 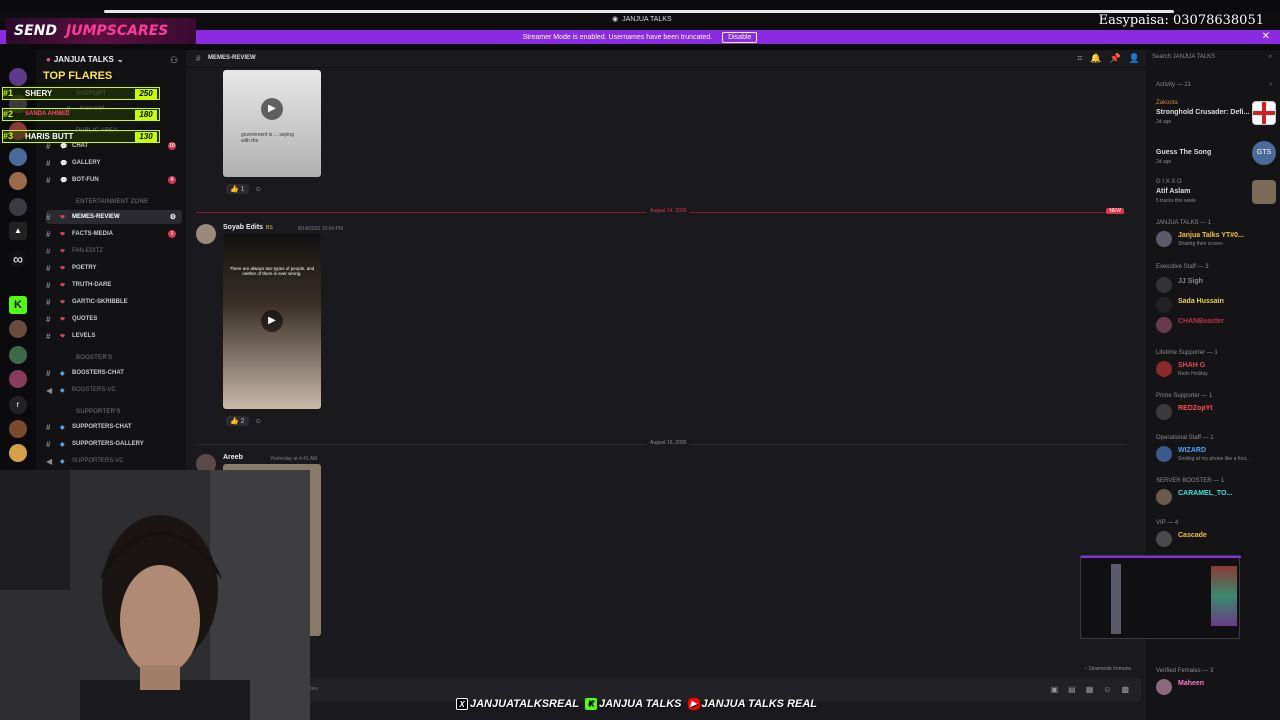 I want to click on close-icon: ✕, so click(x=1266, y=36).